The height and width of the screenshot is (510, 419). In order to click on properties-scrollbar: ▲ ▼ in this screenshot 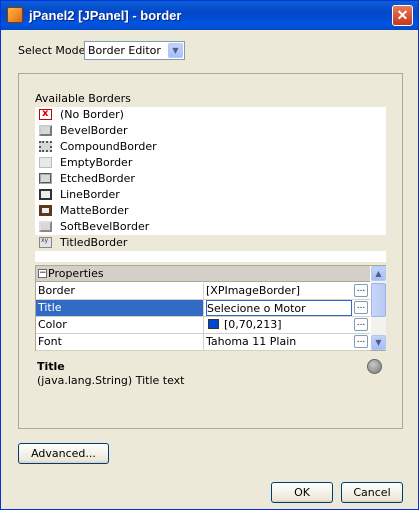, I will do `click(378, 308)`.